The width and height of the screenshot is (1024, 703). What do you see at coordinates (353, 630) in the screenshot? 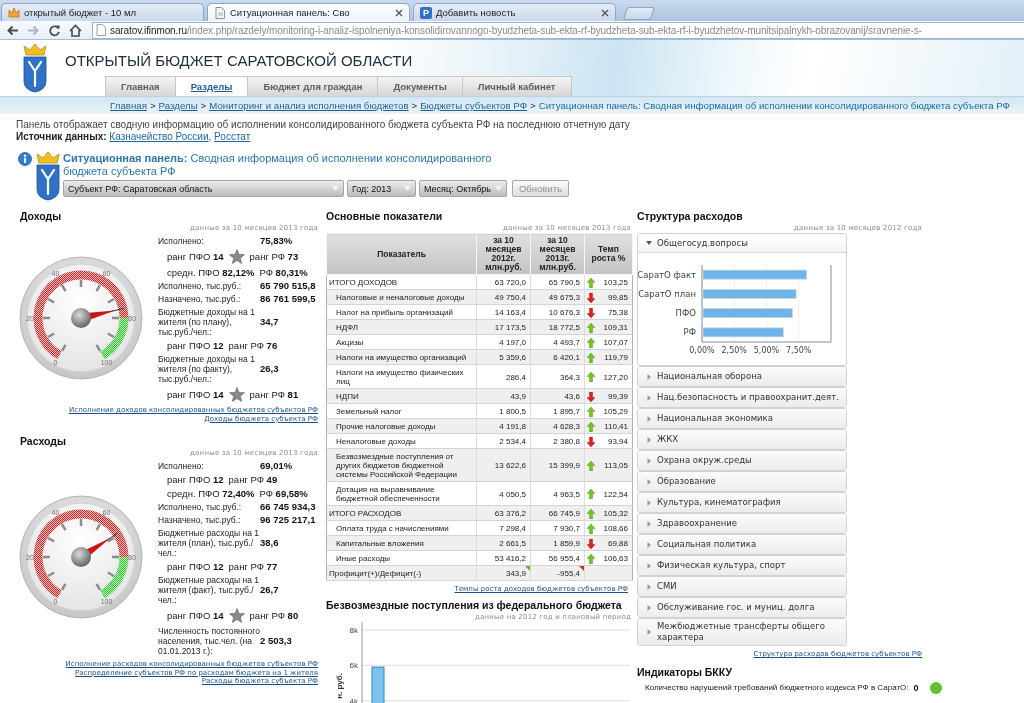
I see `tick-label: 8k` at bounding box center [353, 630].